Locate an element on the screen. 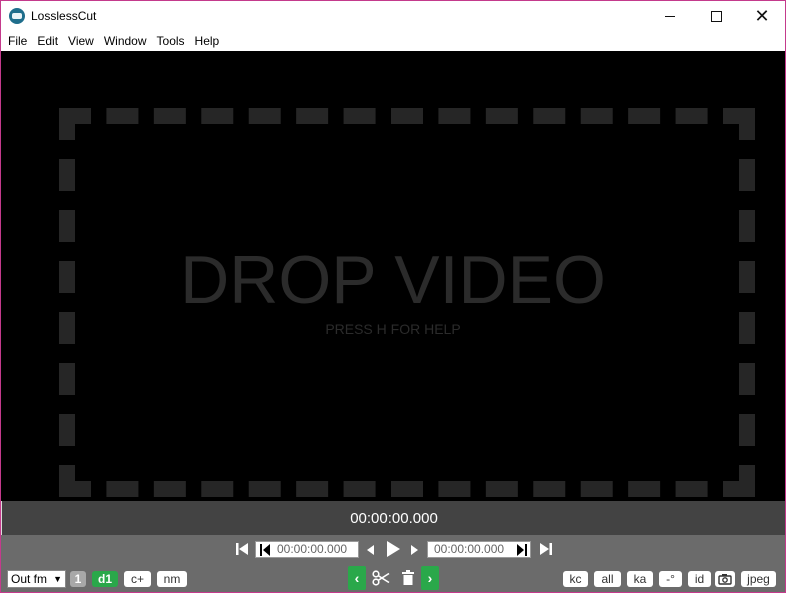  camera-icon is located at coordinates (725, 579).